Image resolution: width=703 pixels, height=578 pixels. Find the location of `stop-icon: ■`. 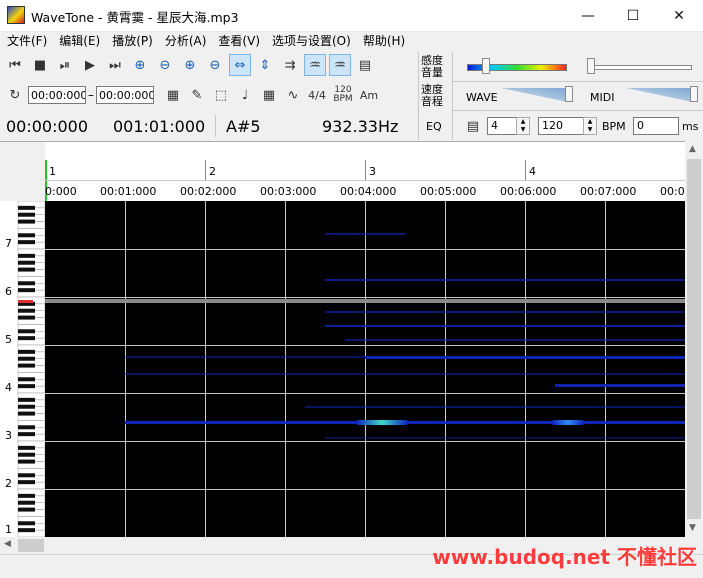

stop-icon: ■ is located at coordinates (40, 65).